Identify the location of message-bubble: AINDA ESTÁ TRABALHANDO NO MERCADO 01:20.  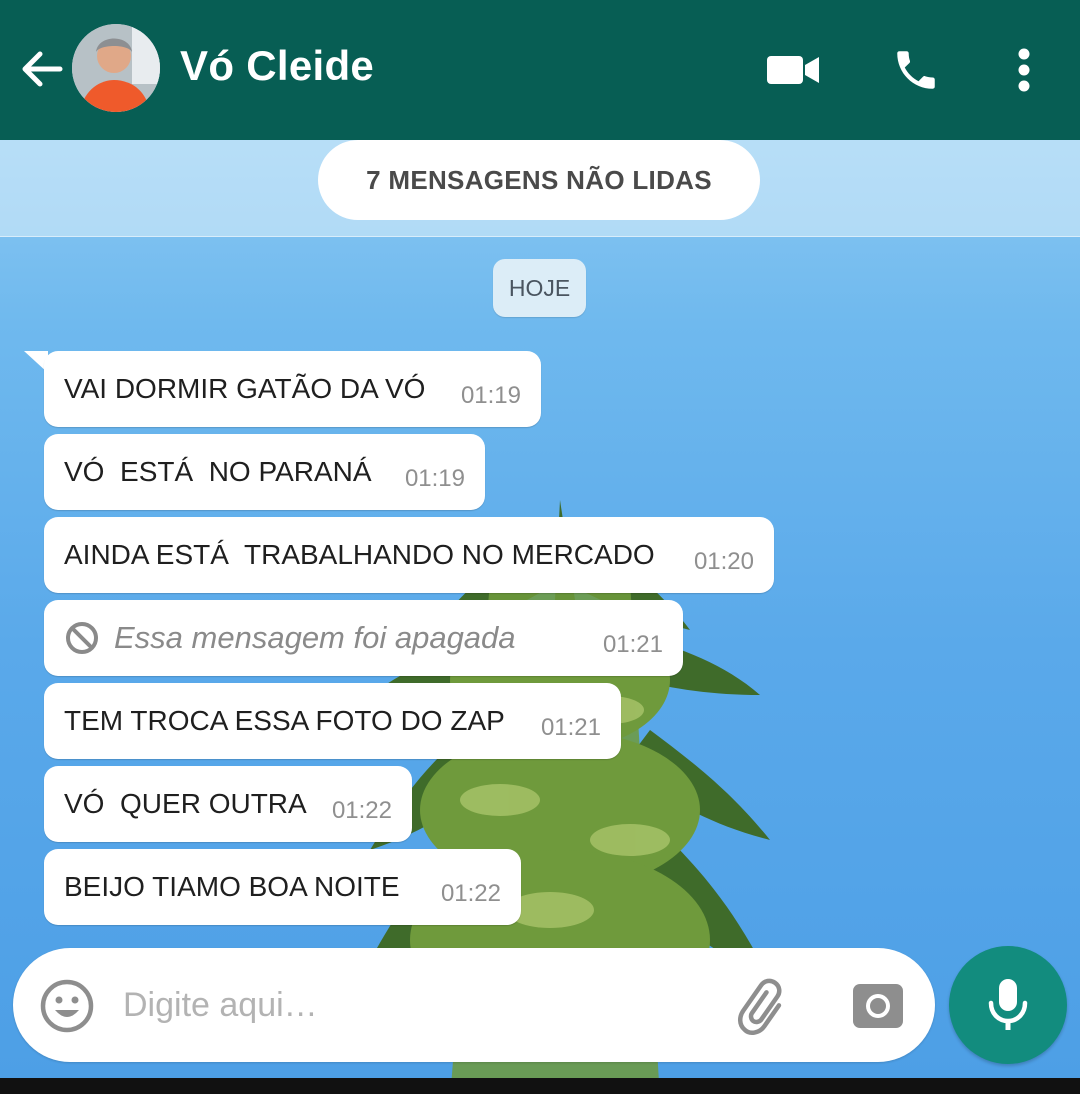
(409, 555).